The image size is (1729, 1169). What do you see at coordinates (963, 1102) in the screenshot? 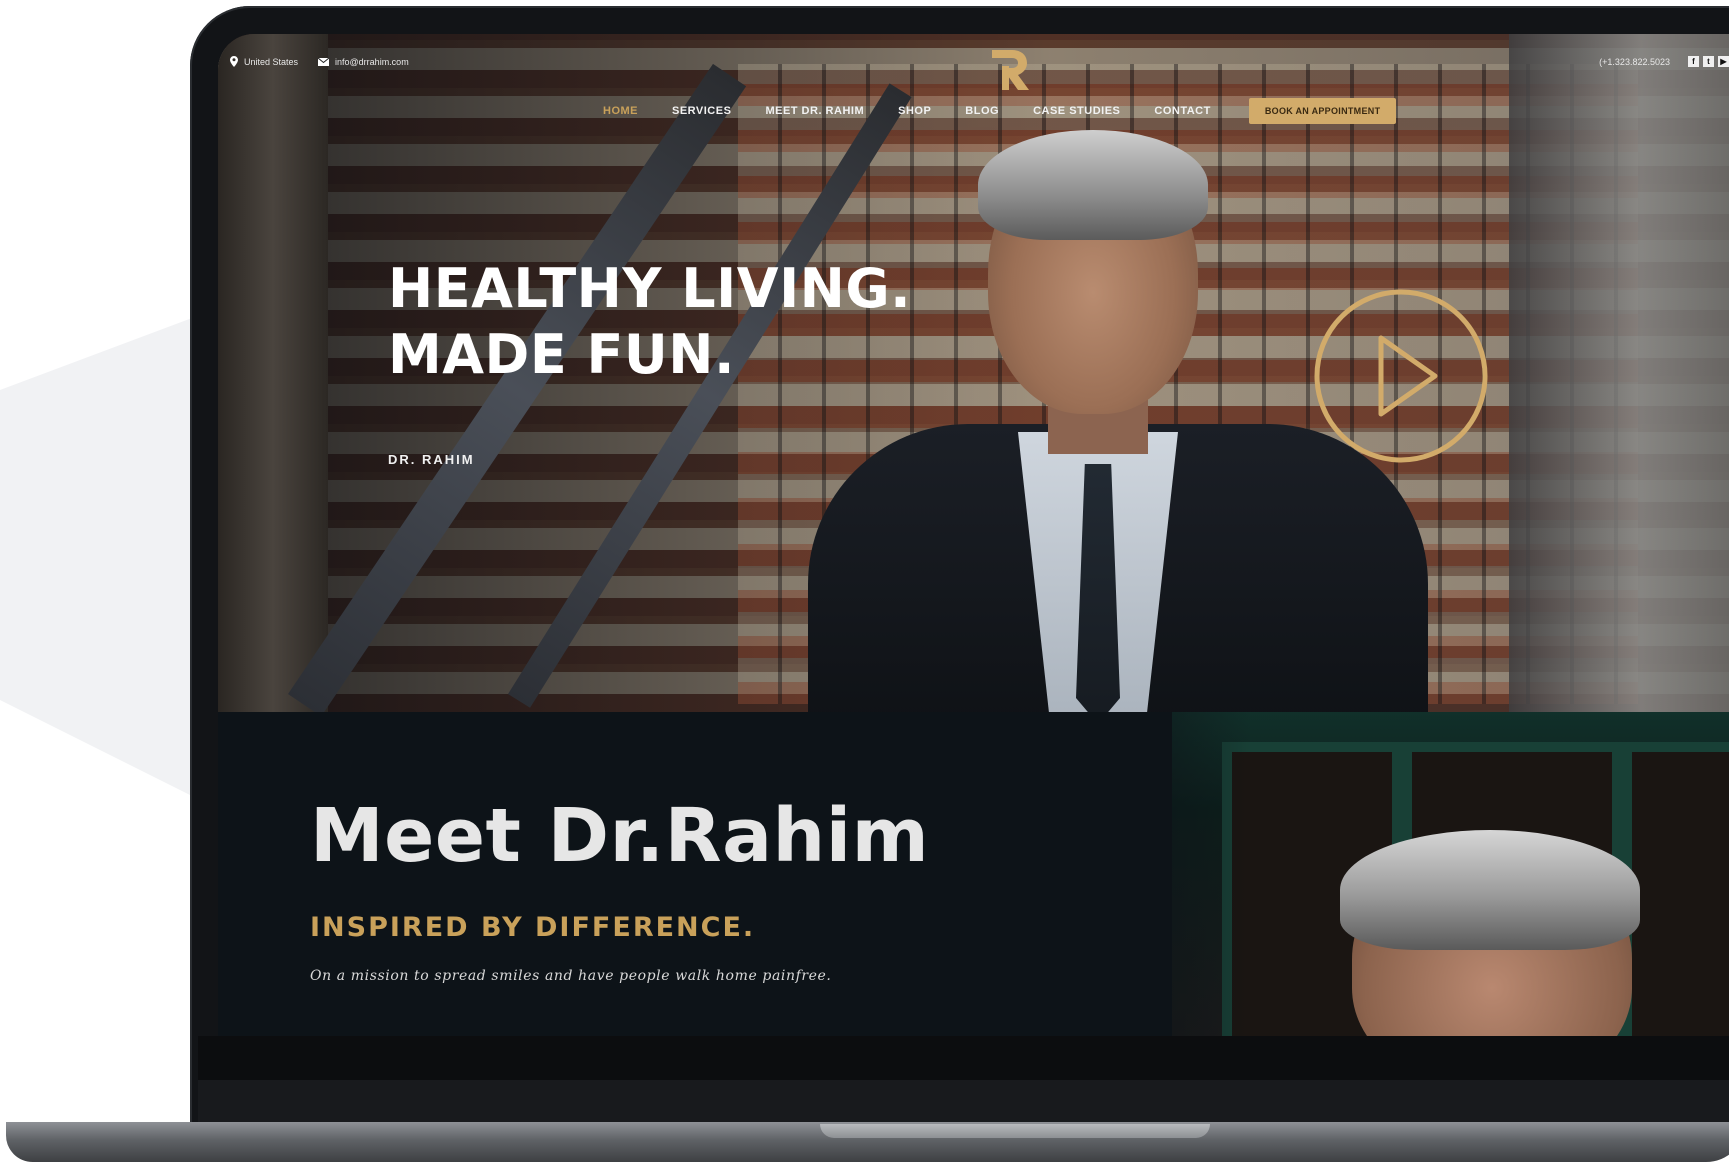
I see `laptop-bezel-lower` at bounding box center [963, 1102].